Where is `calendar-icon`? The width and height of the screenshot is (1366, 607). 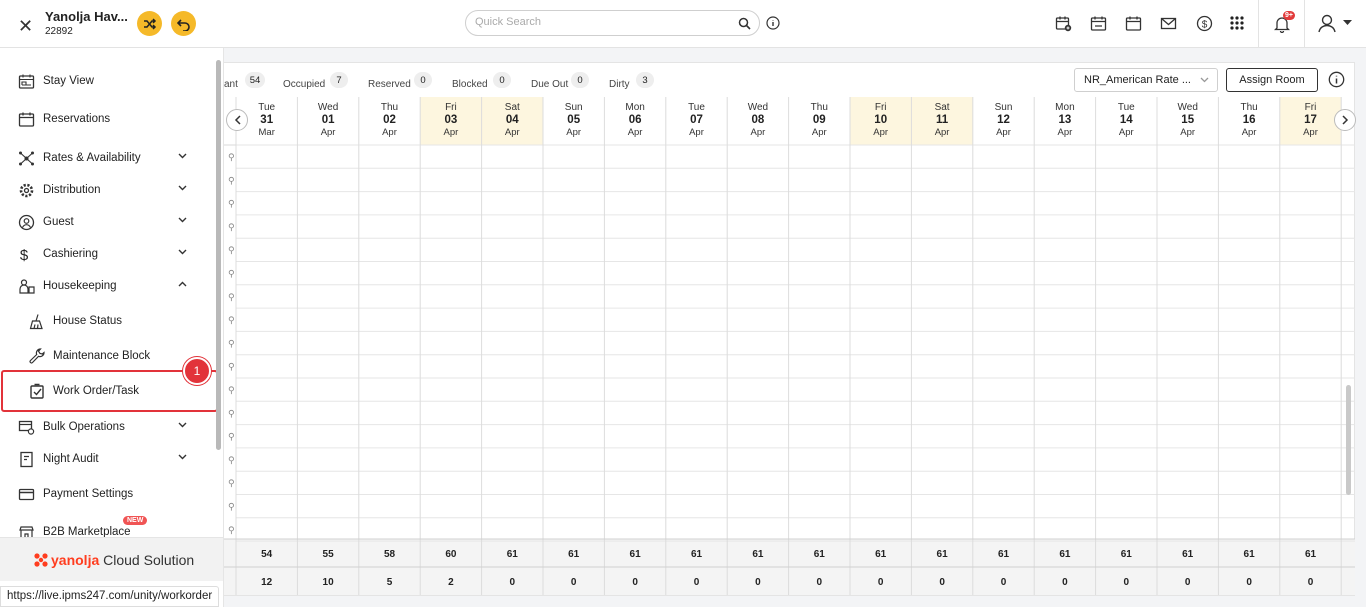 calendar-icon is located at coordinates (1133, 23).